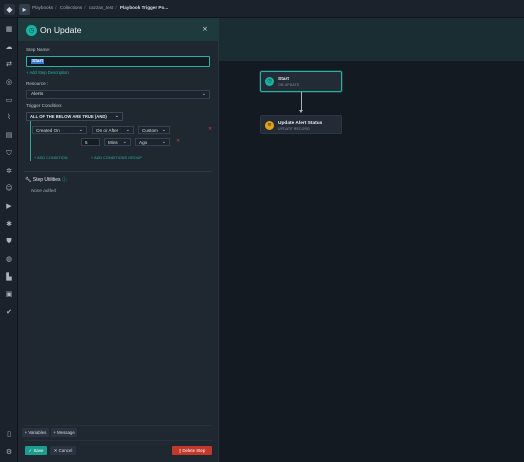 Image resolution: width=524 pixels, height=462 pixels. Describe the element at coordinates (210, 129) in the screenshot. I see `remove-condition-icon: ×` at that location.